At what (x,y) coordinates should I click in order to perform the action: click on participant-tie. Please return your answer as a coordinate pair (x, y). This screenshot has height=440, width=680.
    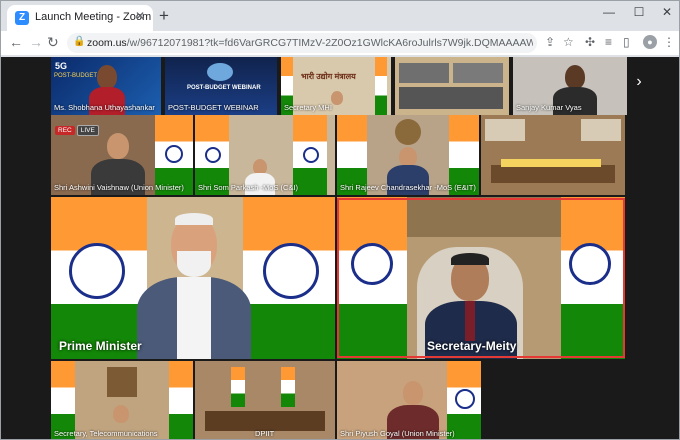
    Looking at the image, I should click on (470, 321).